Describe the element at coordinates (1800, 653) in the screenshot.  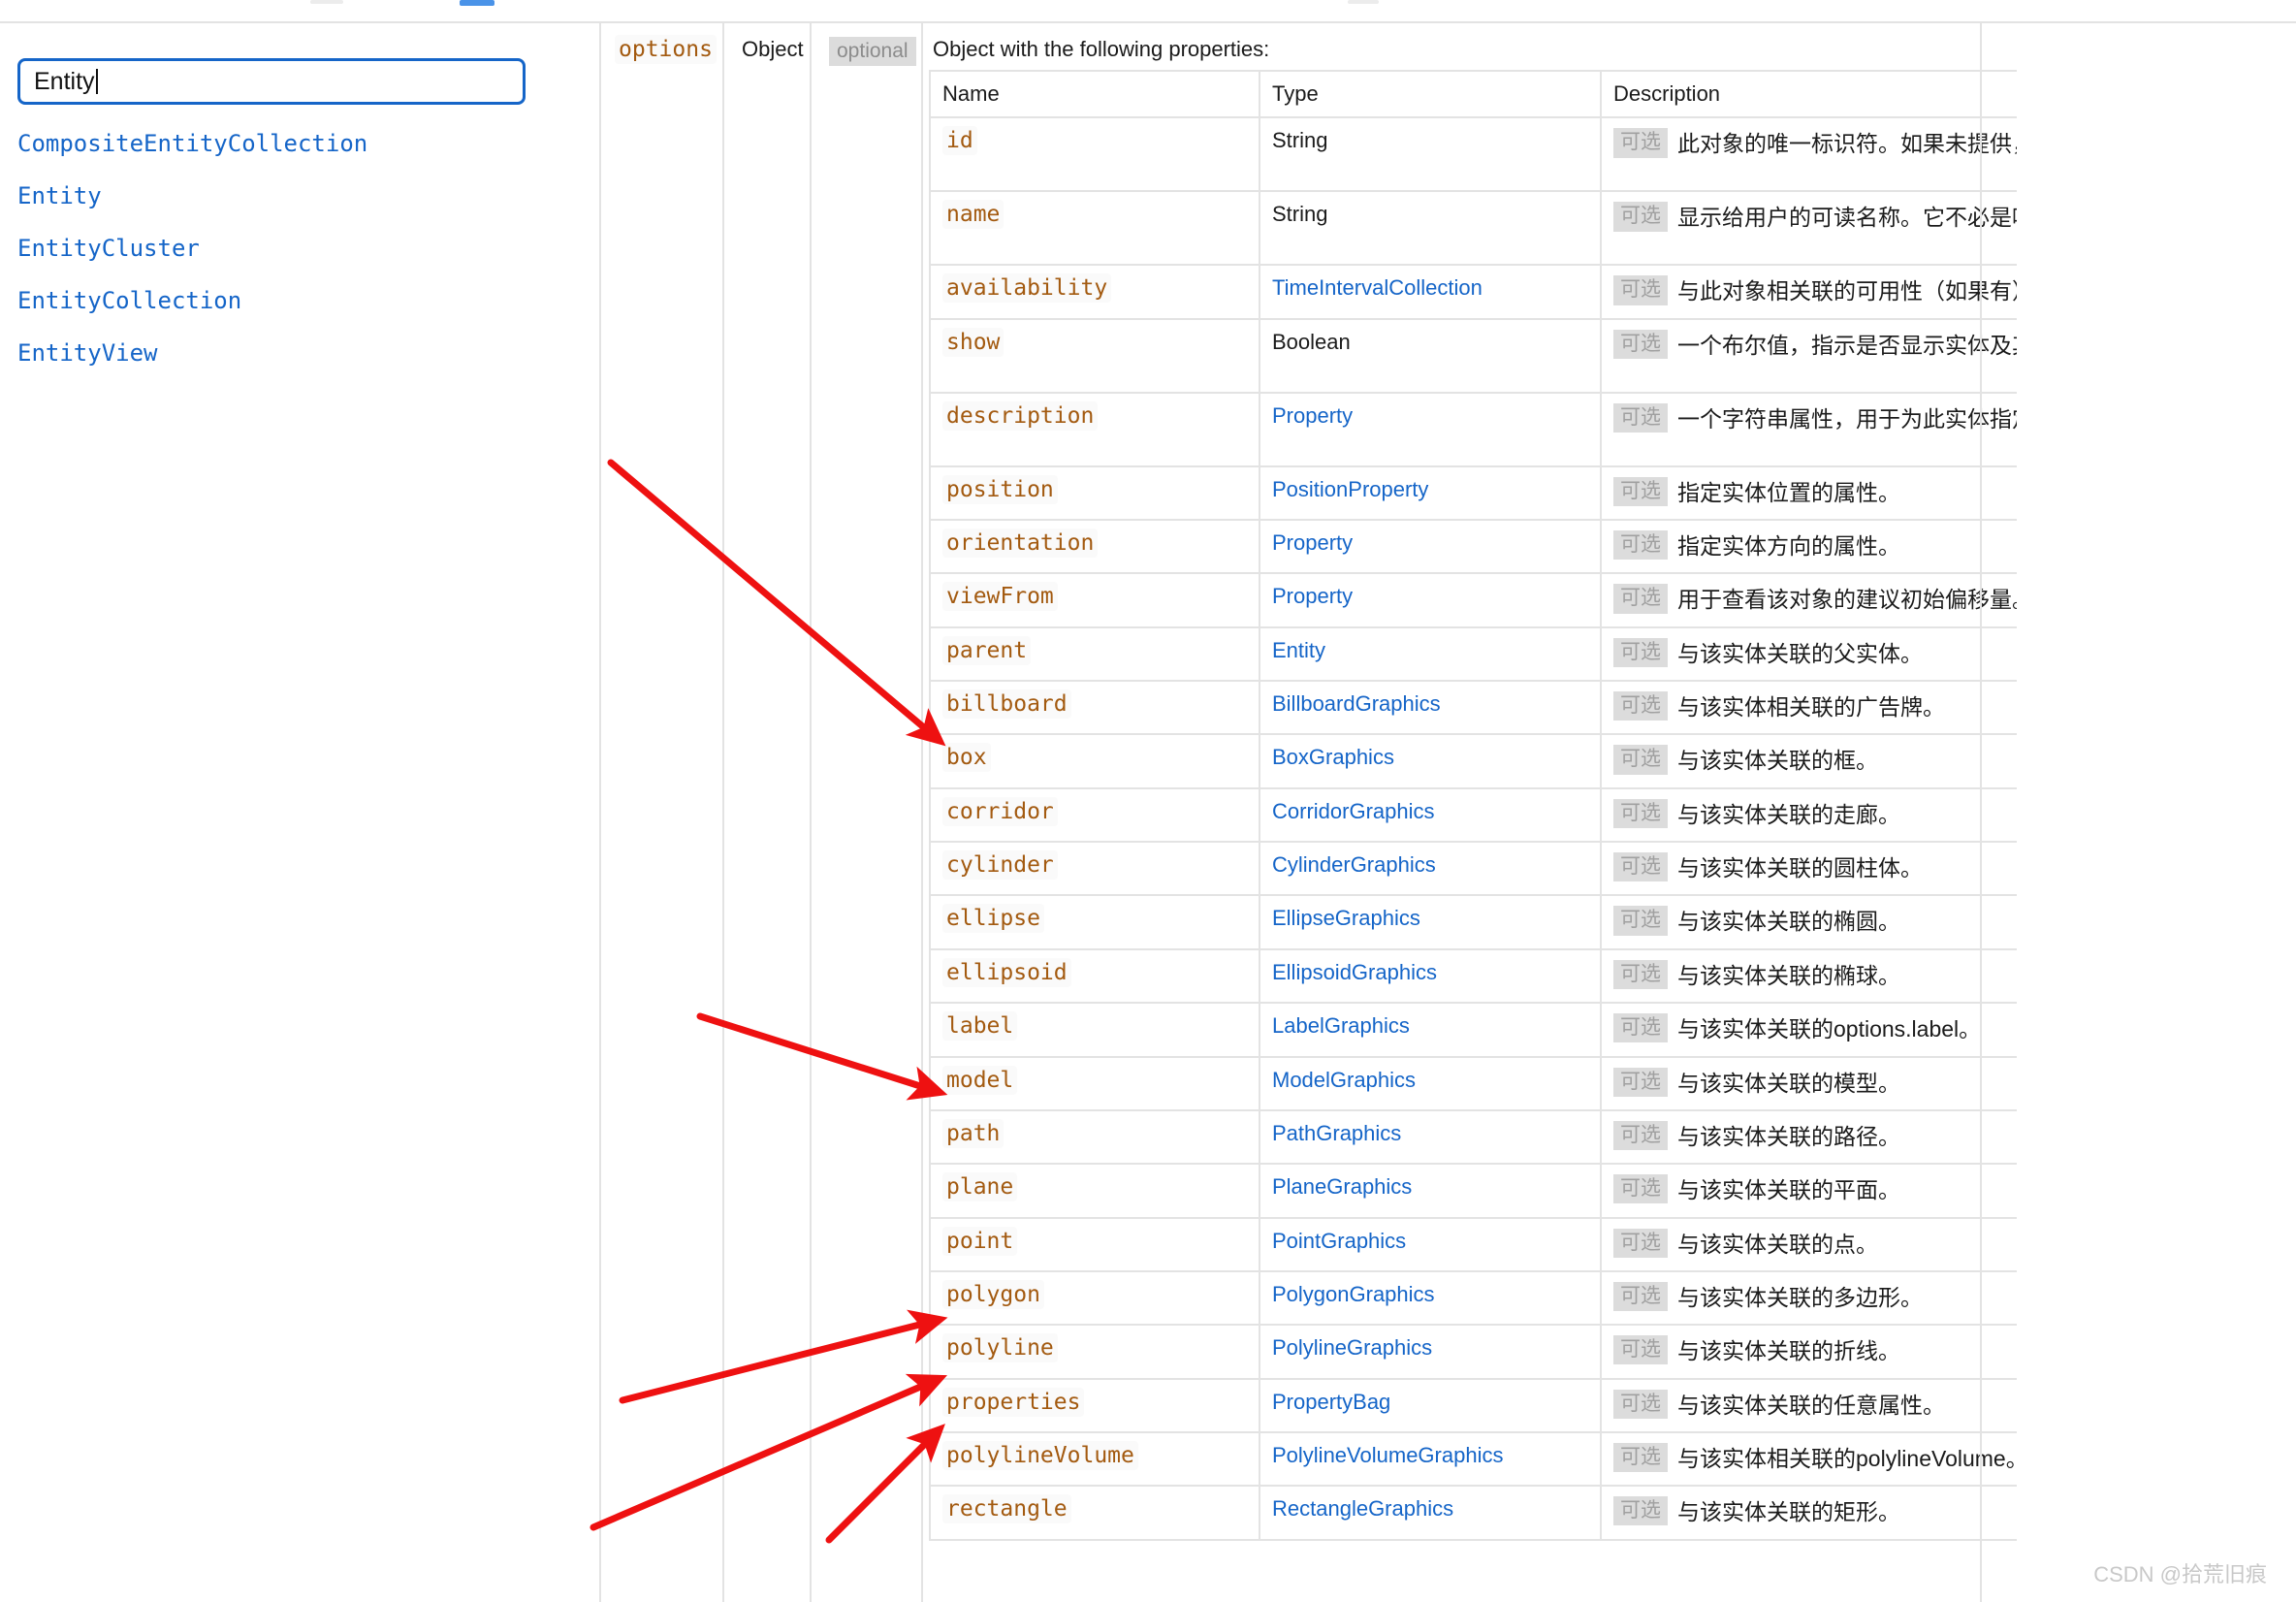
I see `property-description: 与该实体关联的父实体。` at that location.